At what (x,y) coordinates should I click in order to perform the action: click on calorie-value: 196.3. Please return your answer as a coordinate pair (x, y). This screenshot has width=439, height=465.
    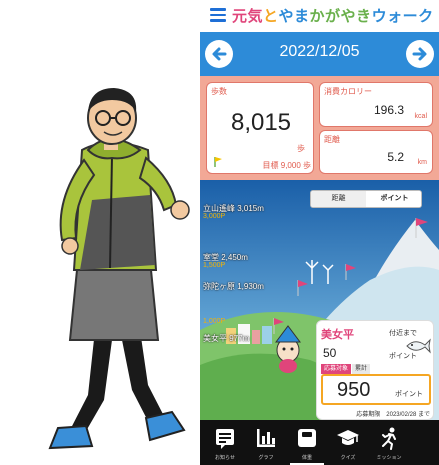
    Looking at the image, I should click on (388, 110).